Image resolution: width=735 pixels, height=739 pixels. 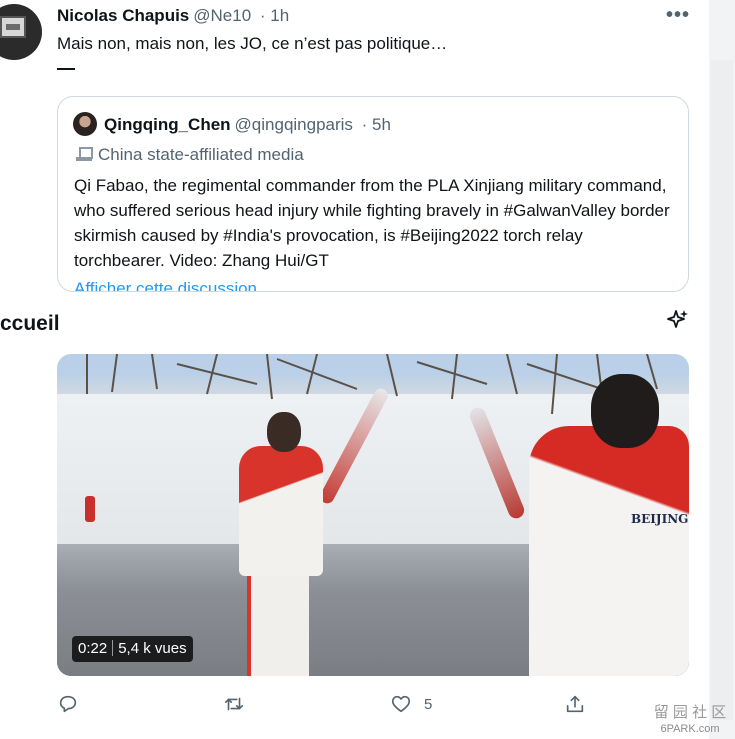 What do you see at coordinates (660, 519) in the screenshot?
I see `jacket-logo: BEIJING 2` at bounding box center [660, 519].